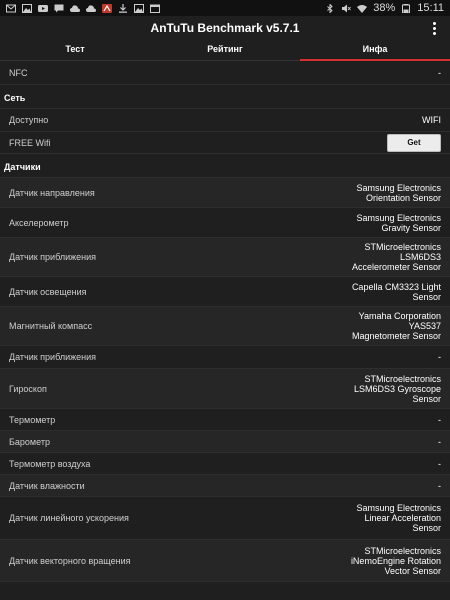 This screenshot has height=600, width=450. What do you see at coordinates (69, 518) in the screenshot?
I see `row-label: Датчик линейного ускорения` at bounding box center [69, 518].